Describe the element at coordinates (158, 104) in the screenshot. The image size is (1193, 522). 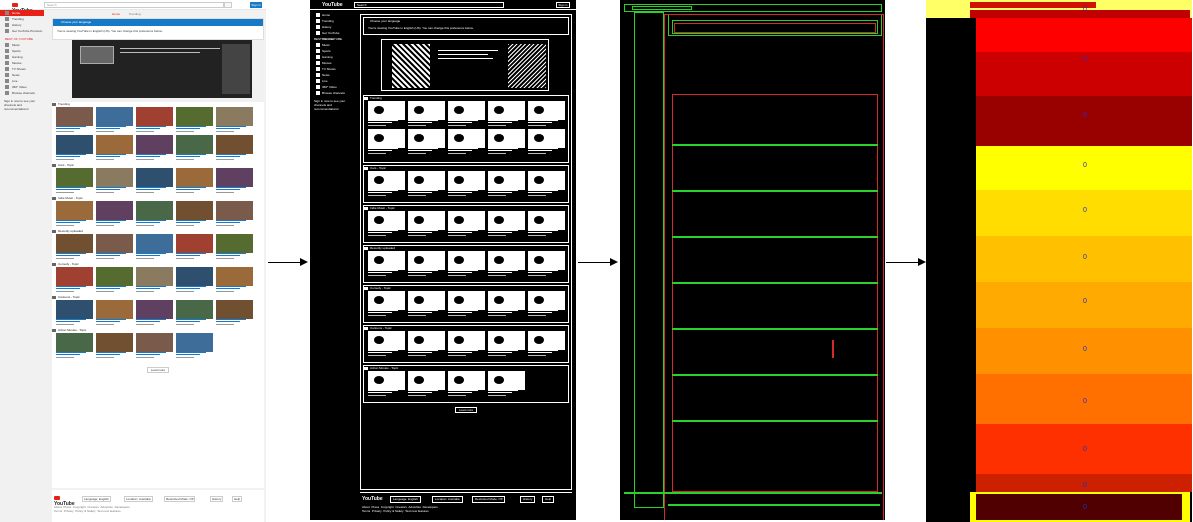
I see `shelf-title: Trending` at that location.